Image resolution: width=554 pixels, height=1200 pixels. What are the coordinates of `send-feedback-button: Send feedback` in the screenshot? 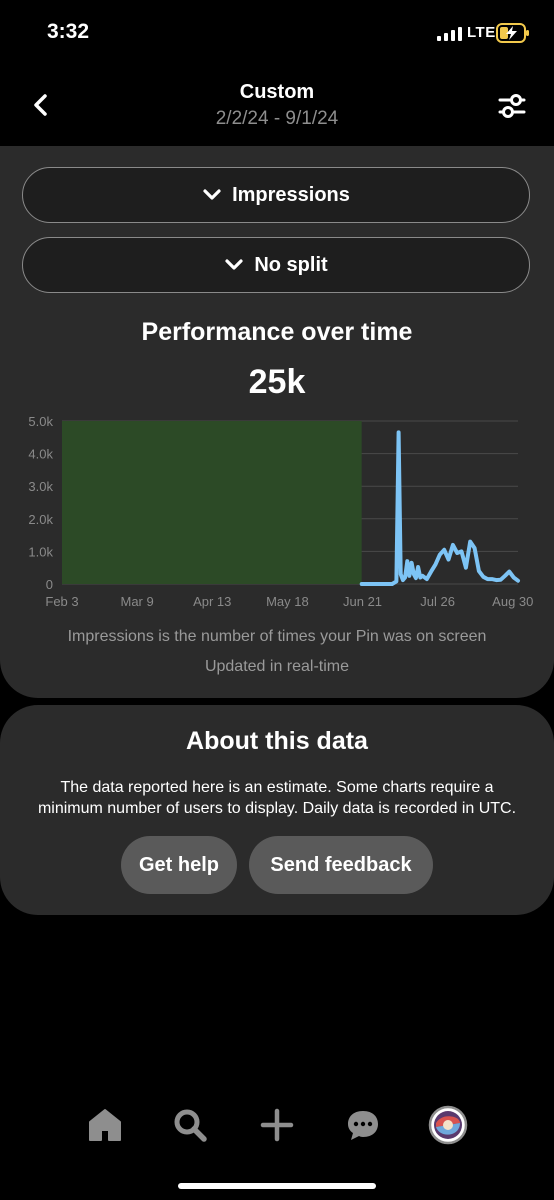 It's located at (341, 865).